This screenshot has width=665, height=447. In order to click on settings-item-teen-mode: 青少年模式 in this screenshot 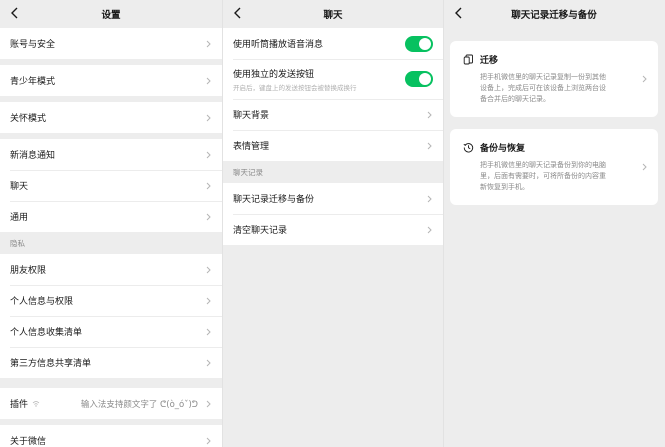, I will do `click(111, 80)`.